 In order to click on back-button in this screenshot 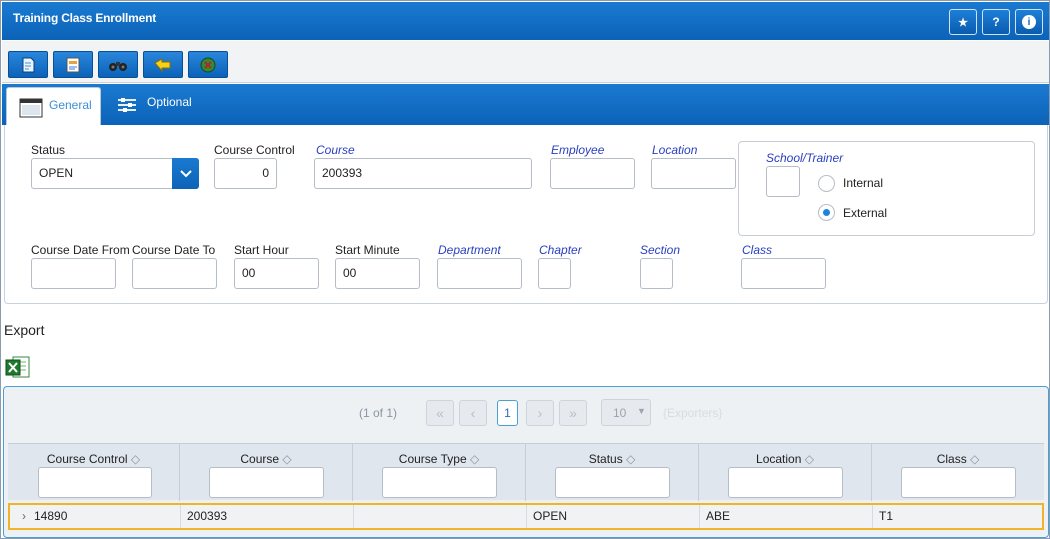, I will do `click(163, 64)`.